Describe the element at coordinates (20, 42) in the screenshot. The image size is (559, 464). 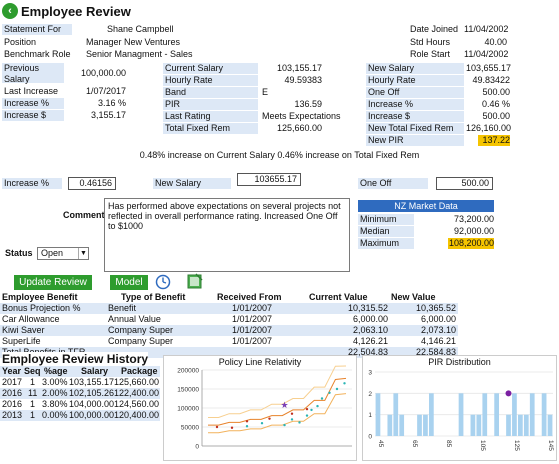
I see `position-label: Position` at that location.